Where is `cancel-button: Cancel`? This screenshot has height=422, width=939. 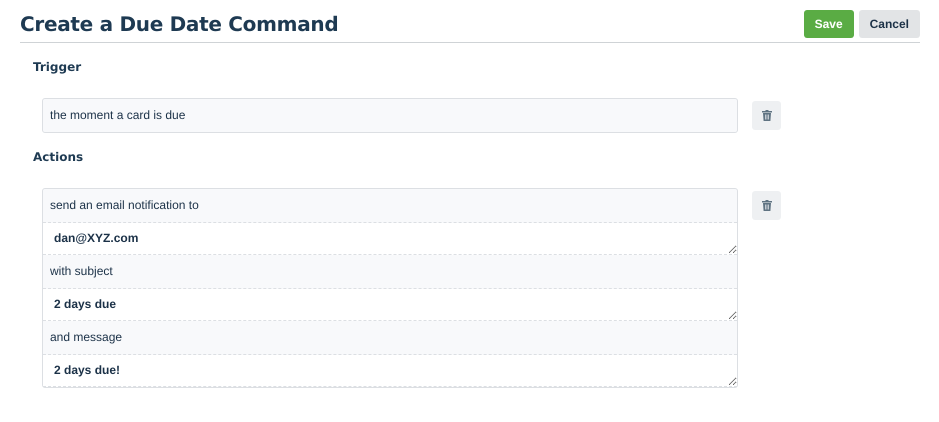
cancel-button: Cancel is located at coordinates (889, 24).